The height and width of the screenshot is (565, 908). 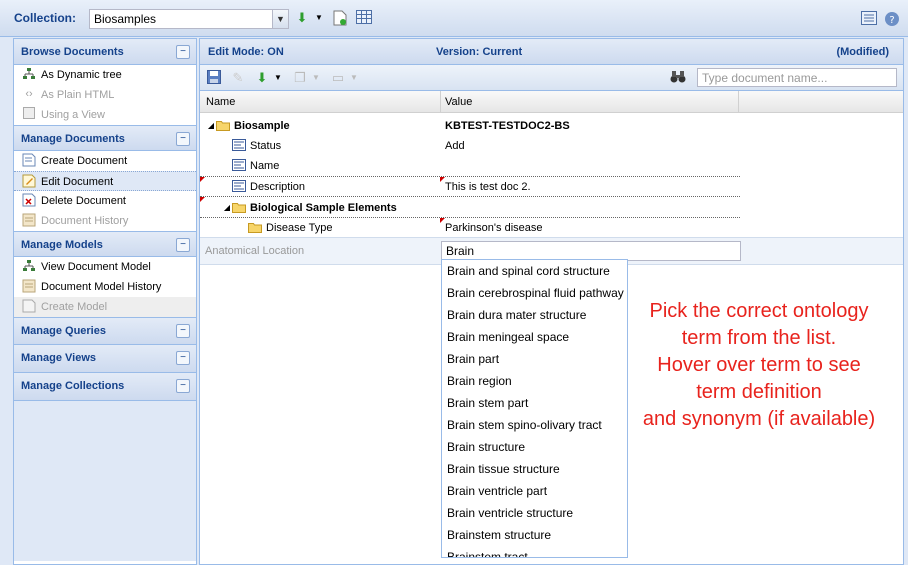 I want to click on version-label: Version: Current, so click(x=479, y=52).